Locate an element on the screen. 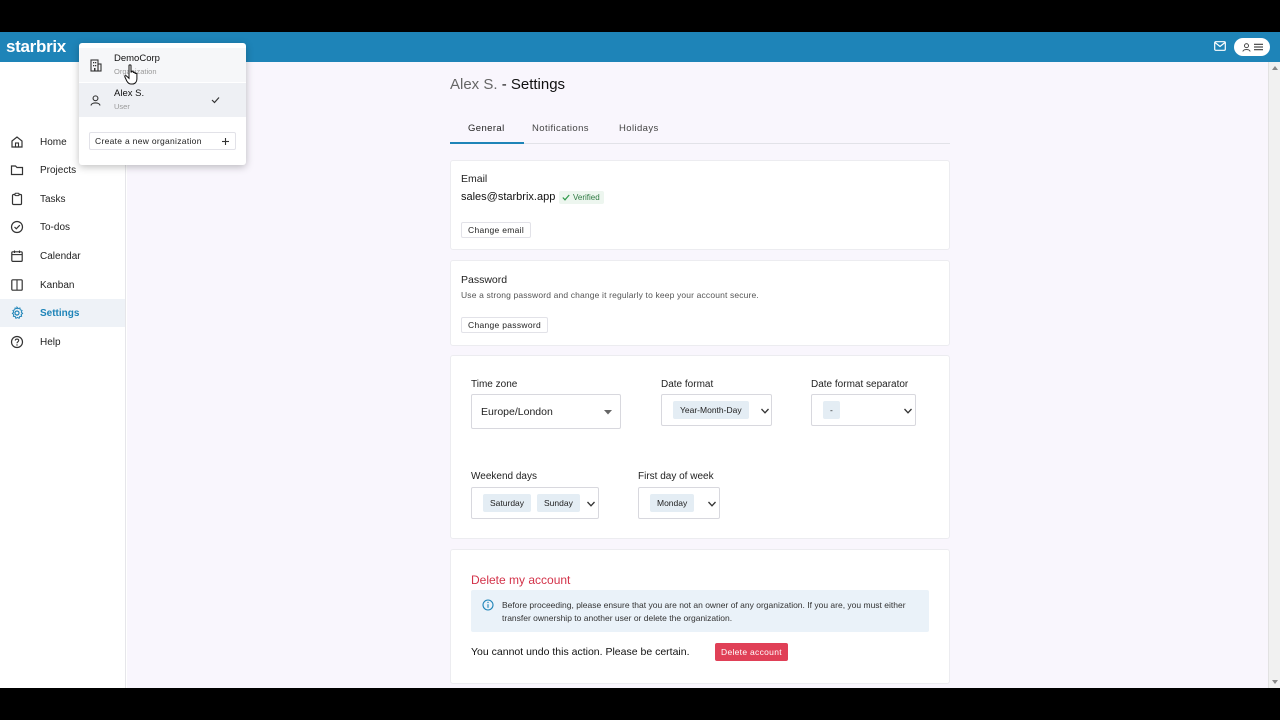 Image resolution: width=1280 pixels, height=720 pixels. delete-title: Delete my account is located at coordinates (521, 580).